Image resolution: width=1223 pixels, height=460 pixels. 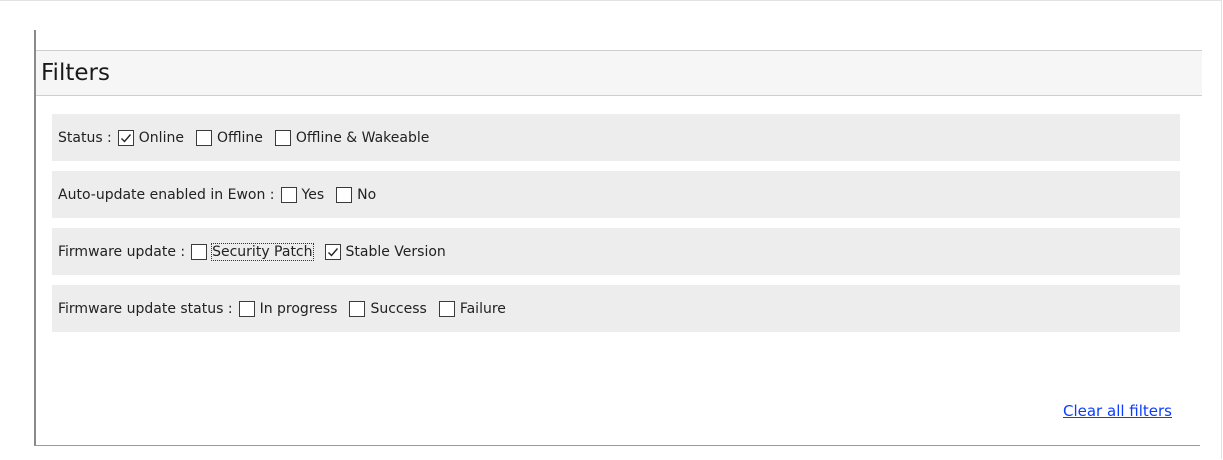 I want to click on yes-checkbox, so click(x=288, y=194).